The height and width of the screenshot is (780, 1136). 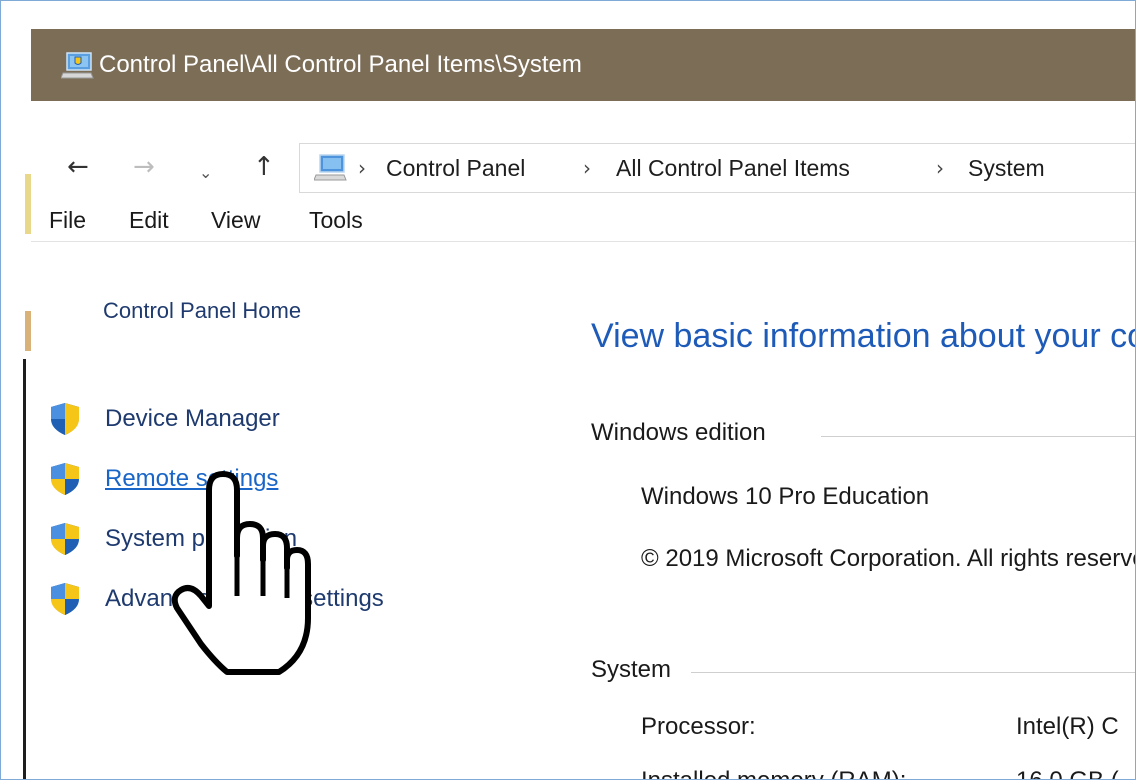 What do you see at coordinates (192, 418) in the screenshot?
I see `sidebar-item-label: Device Manager` at bounding box center [192, 418].